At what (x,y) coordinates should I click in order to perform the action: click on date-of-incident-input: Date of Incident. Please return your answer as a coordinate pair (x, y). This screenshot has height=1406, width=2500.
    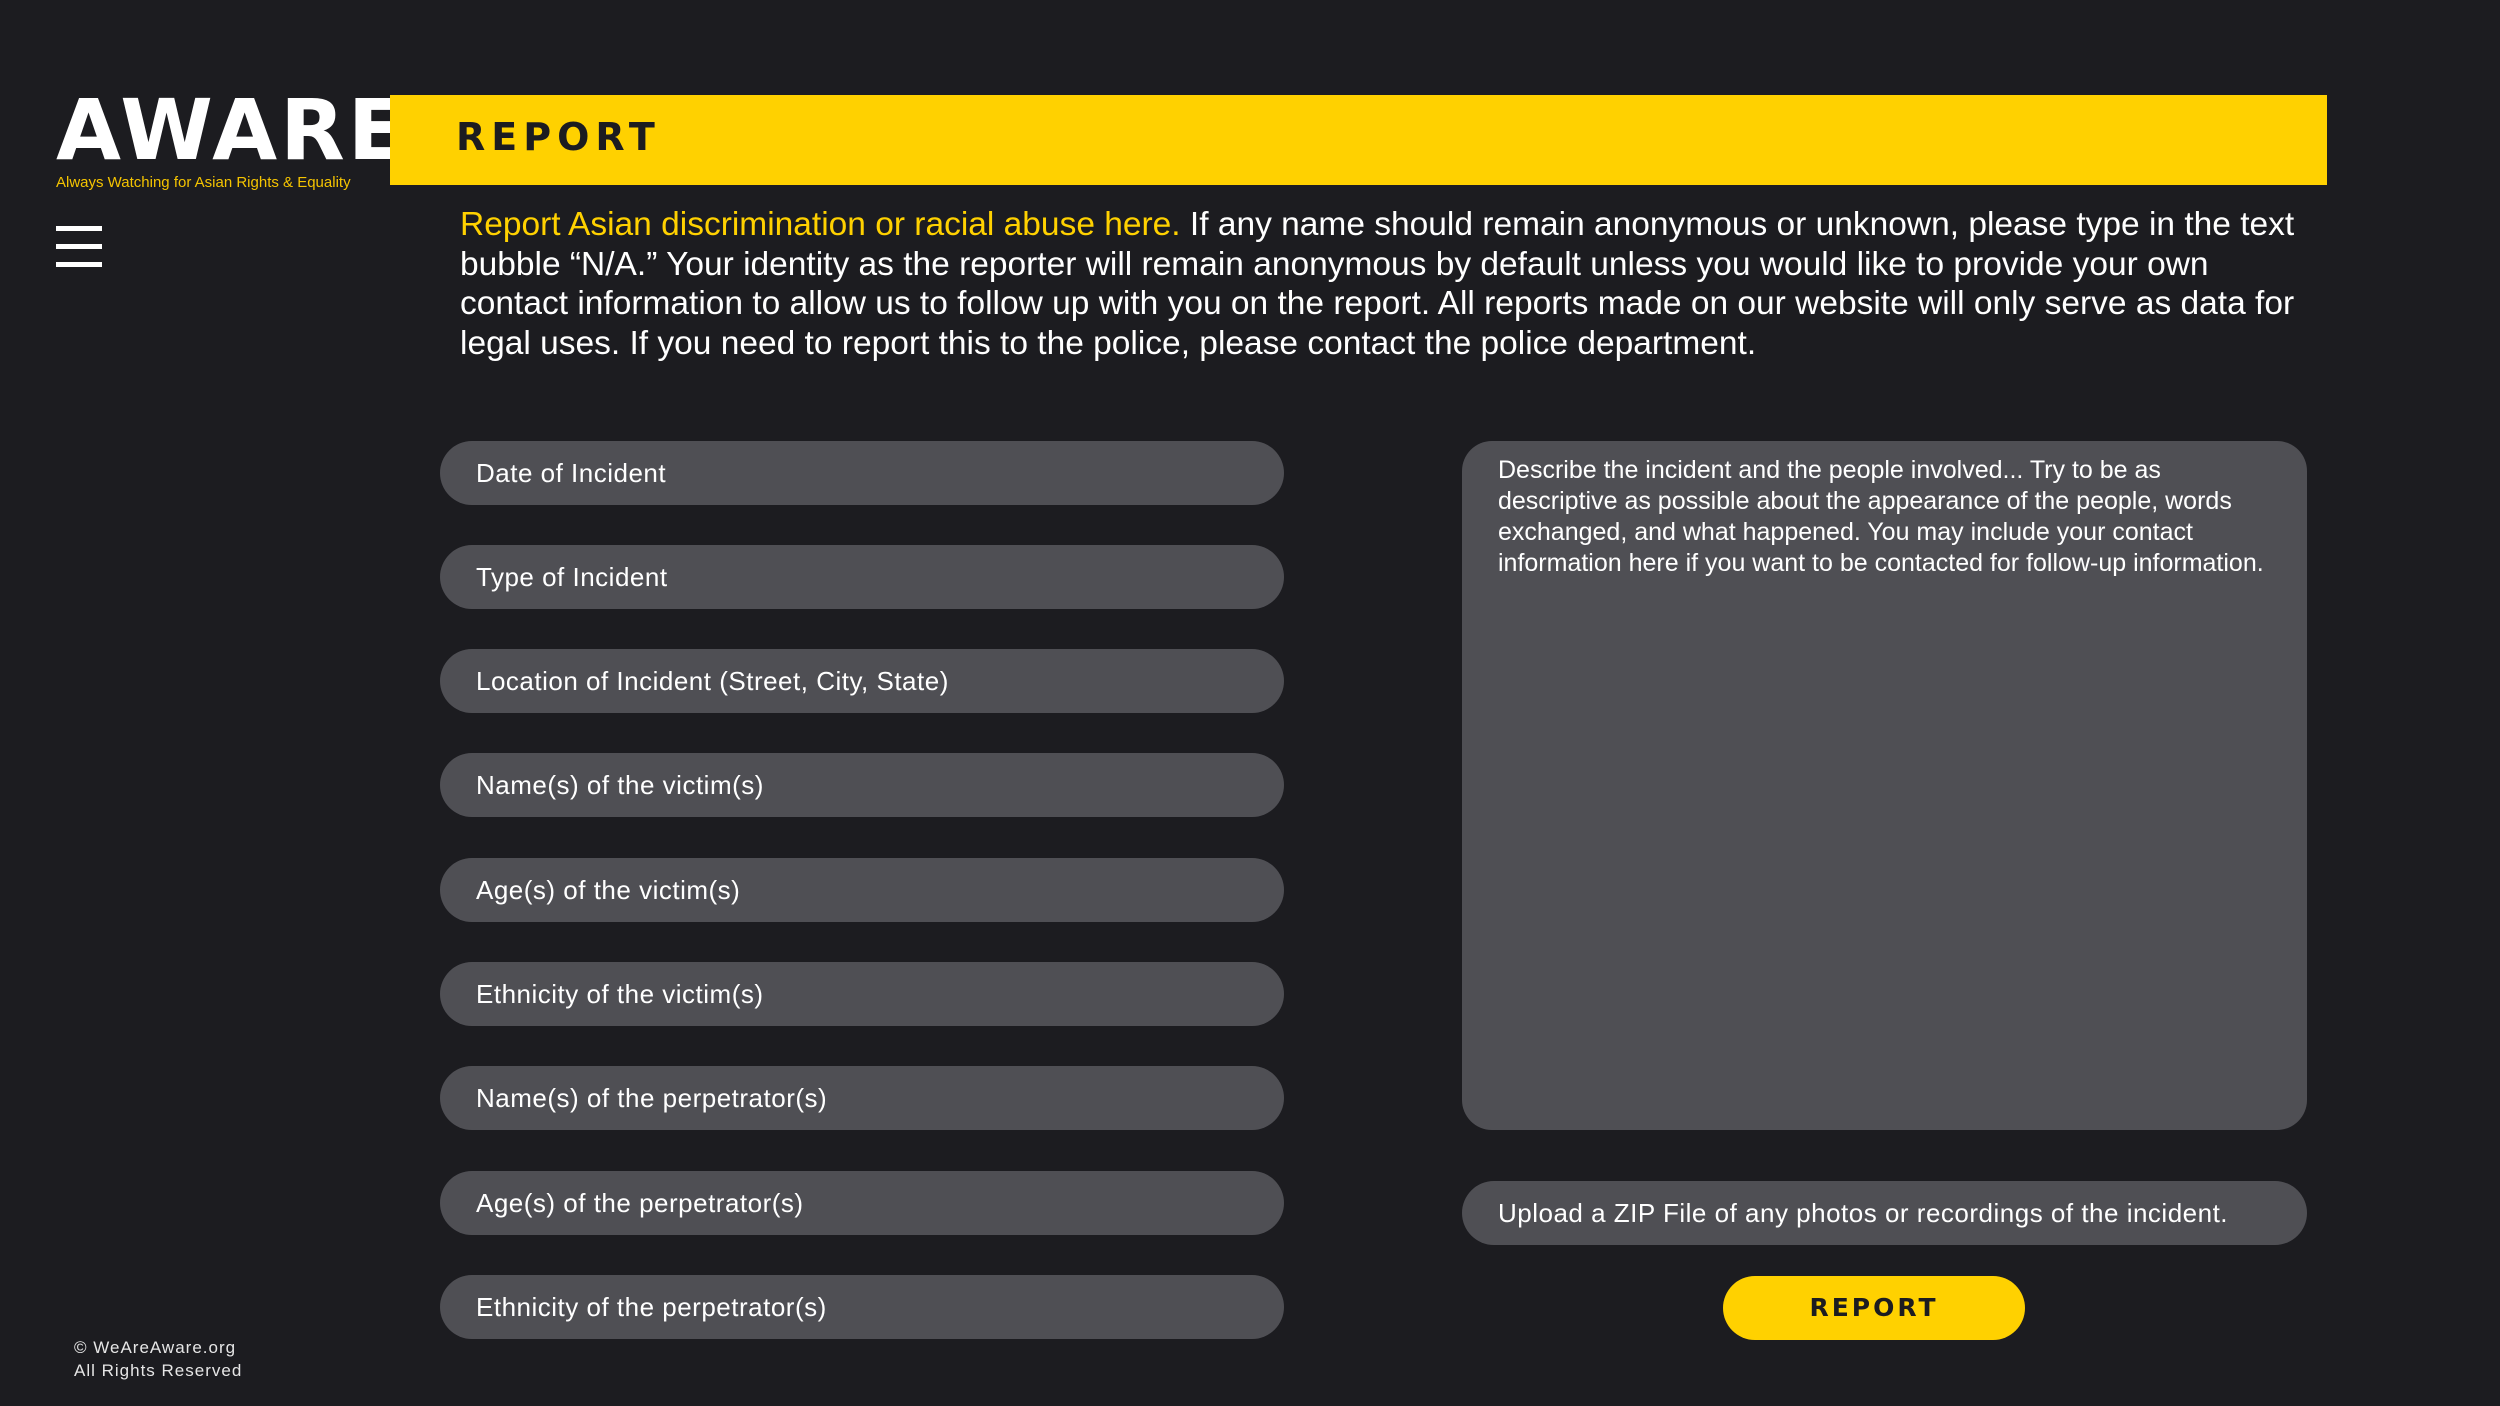
    Looking at the image, I should click on (862, 473).